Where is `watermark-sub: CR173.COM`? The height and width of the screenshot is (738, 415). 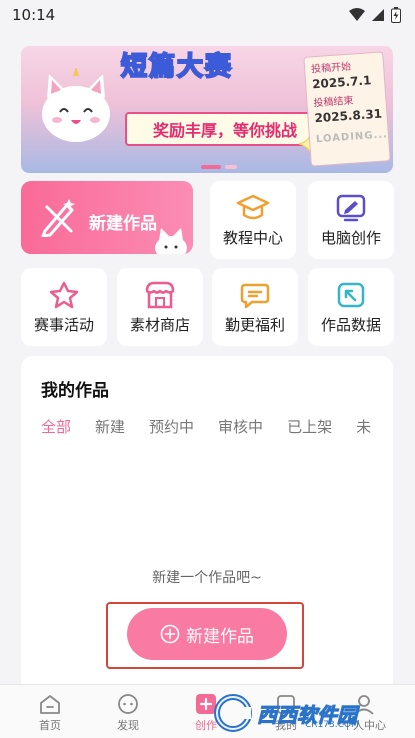
watermark-sub: CR173.COM is located at coordinates (332, 725).